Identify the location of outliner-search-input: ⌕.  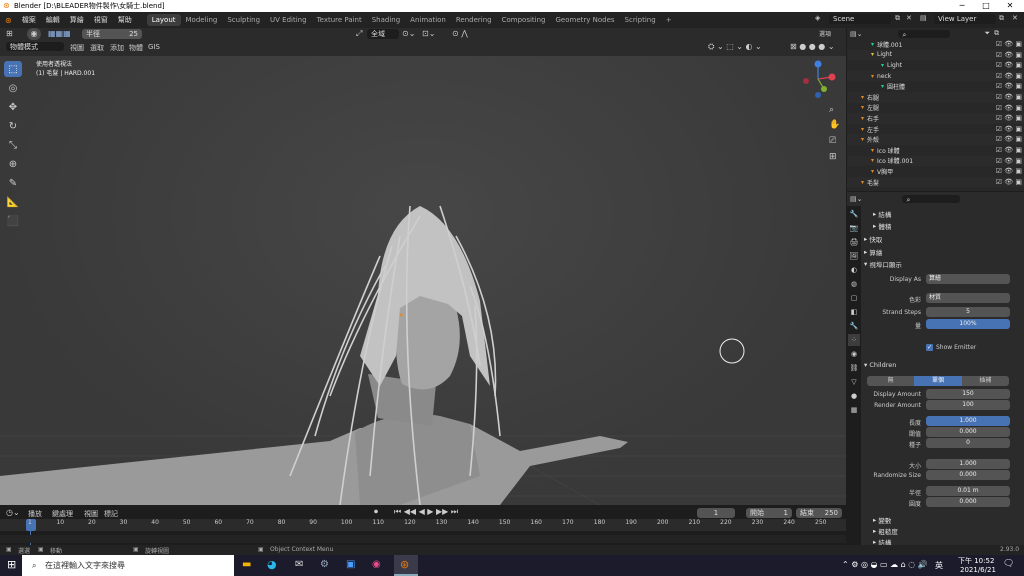
(924, 34).